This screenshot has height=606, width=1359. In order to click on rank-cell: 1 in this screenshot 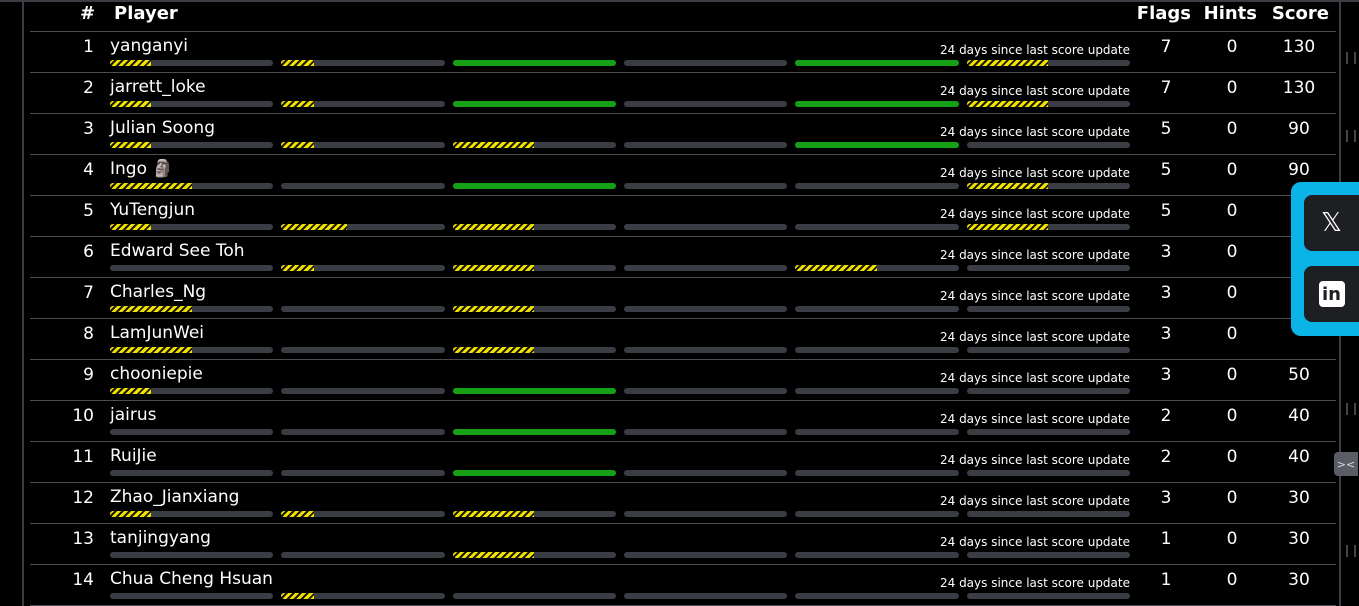, I will do `click(88, 47)`.